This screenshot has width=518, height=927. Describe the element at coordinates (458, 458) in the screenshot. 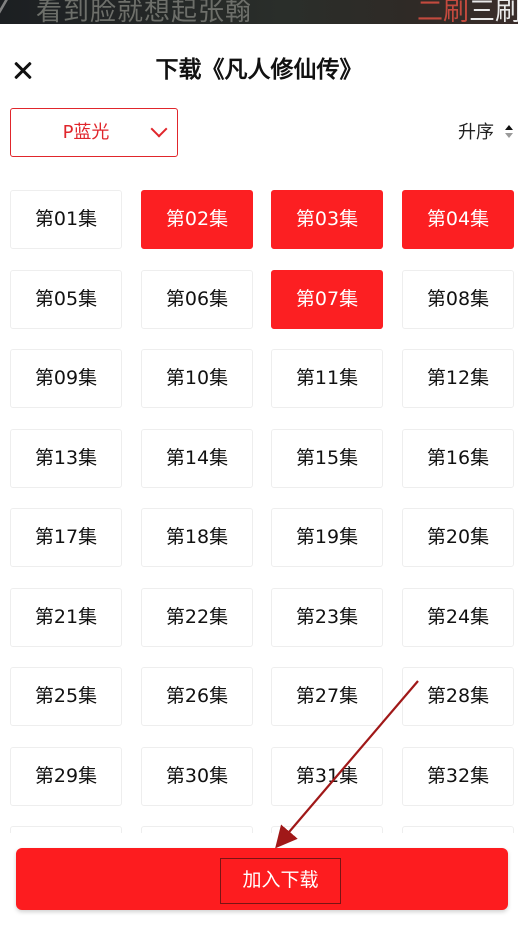

I see `episode-item: 第16集` at that location.